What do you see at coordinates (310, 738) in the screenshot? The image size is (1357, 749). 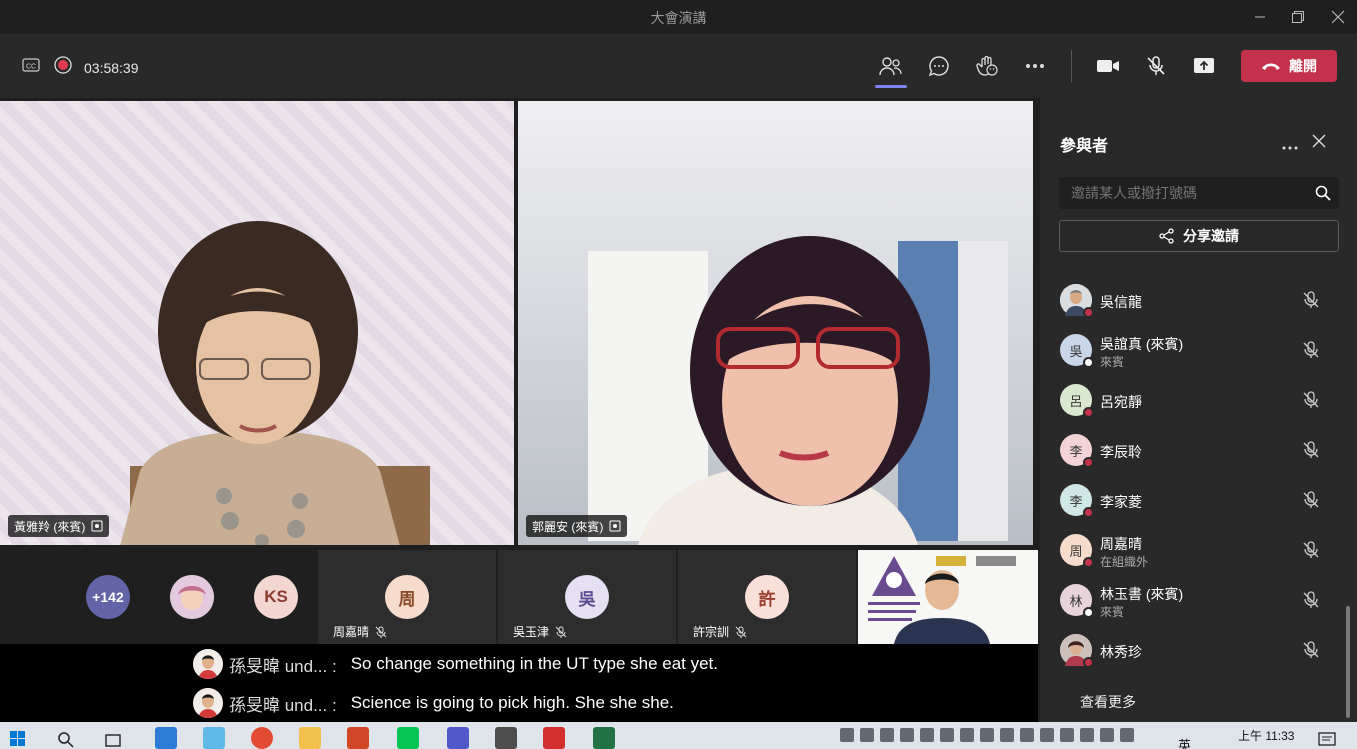 I see `folder-icon` at bounding box center [310, 738].